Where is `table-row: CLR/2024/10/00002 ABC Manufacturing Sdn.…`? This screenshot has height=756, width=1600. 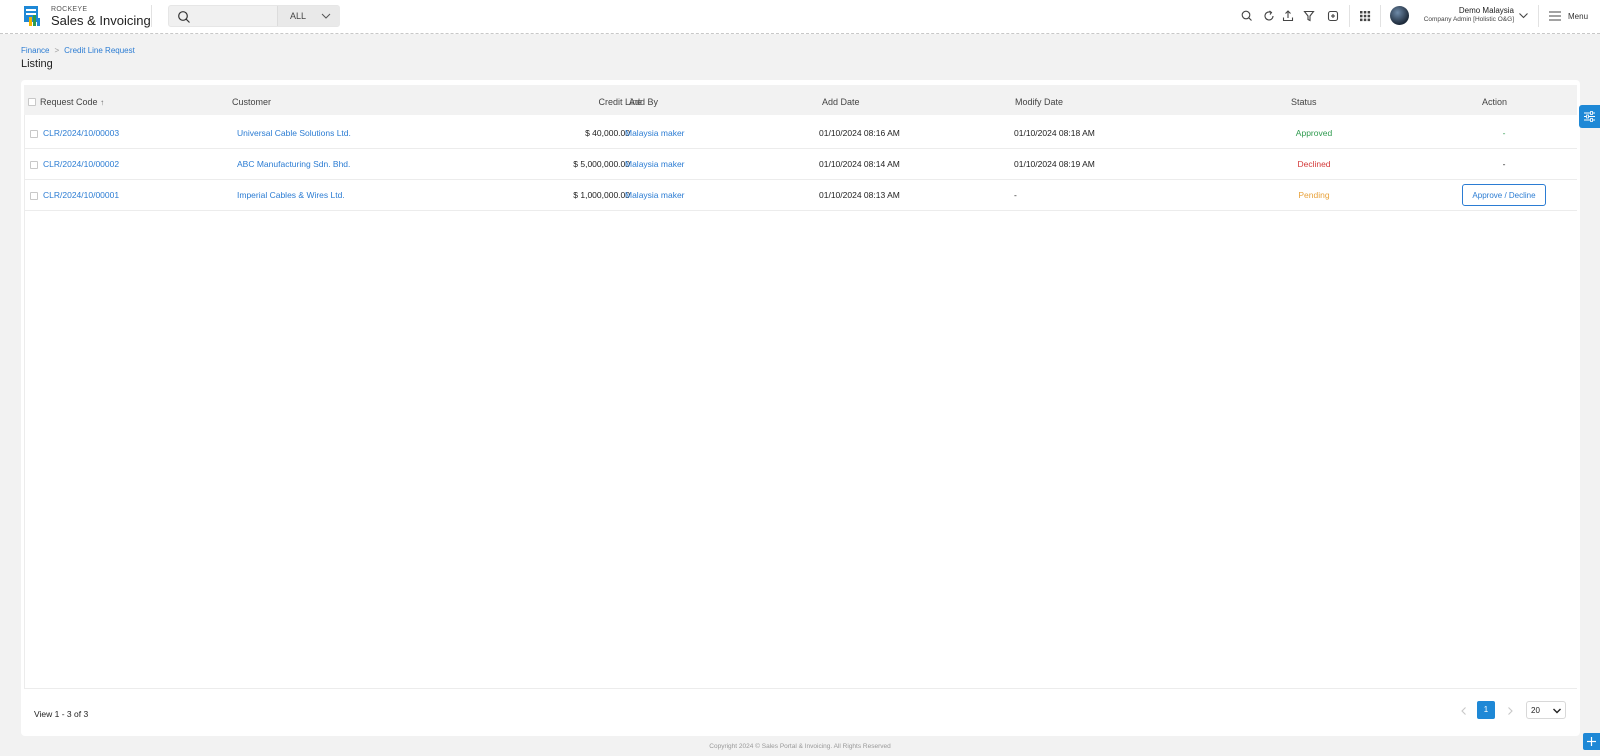
table-row: CLR/2024/10/00002 ABC Manufacturing Sdn.… is located at coordinates (800, 164).